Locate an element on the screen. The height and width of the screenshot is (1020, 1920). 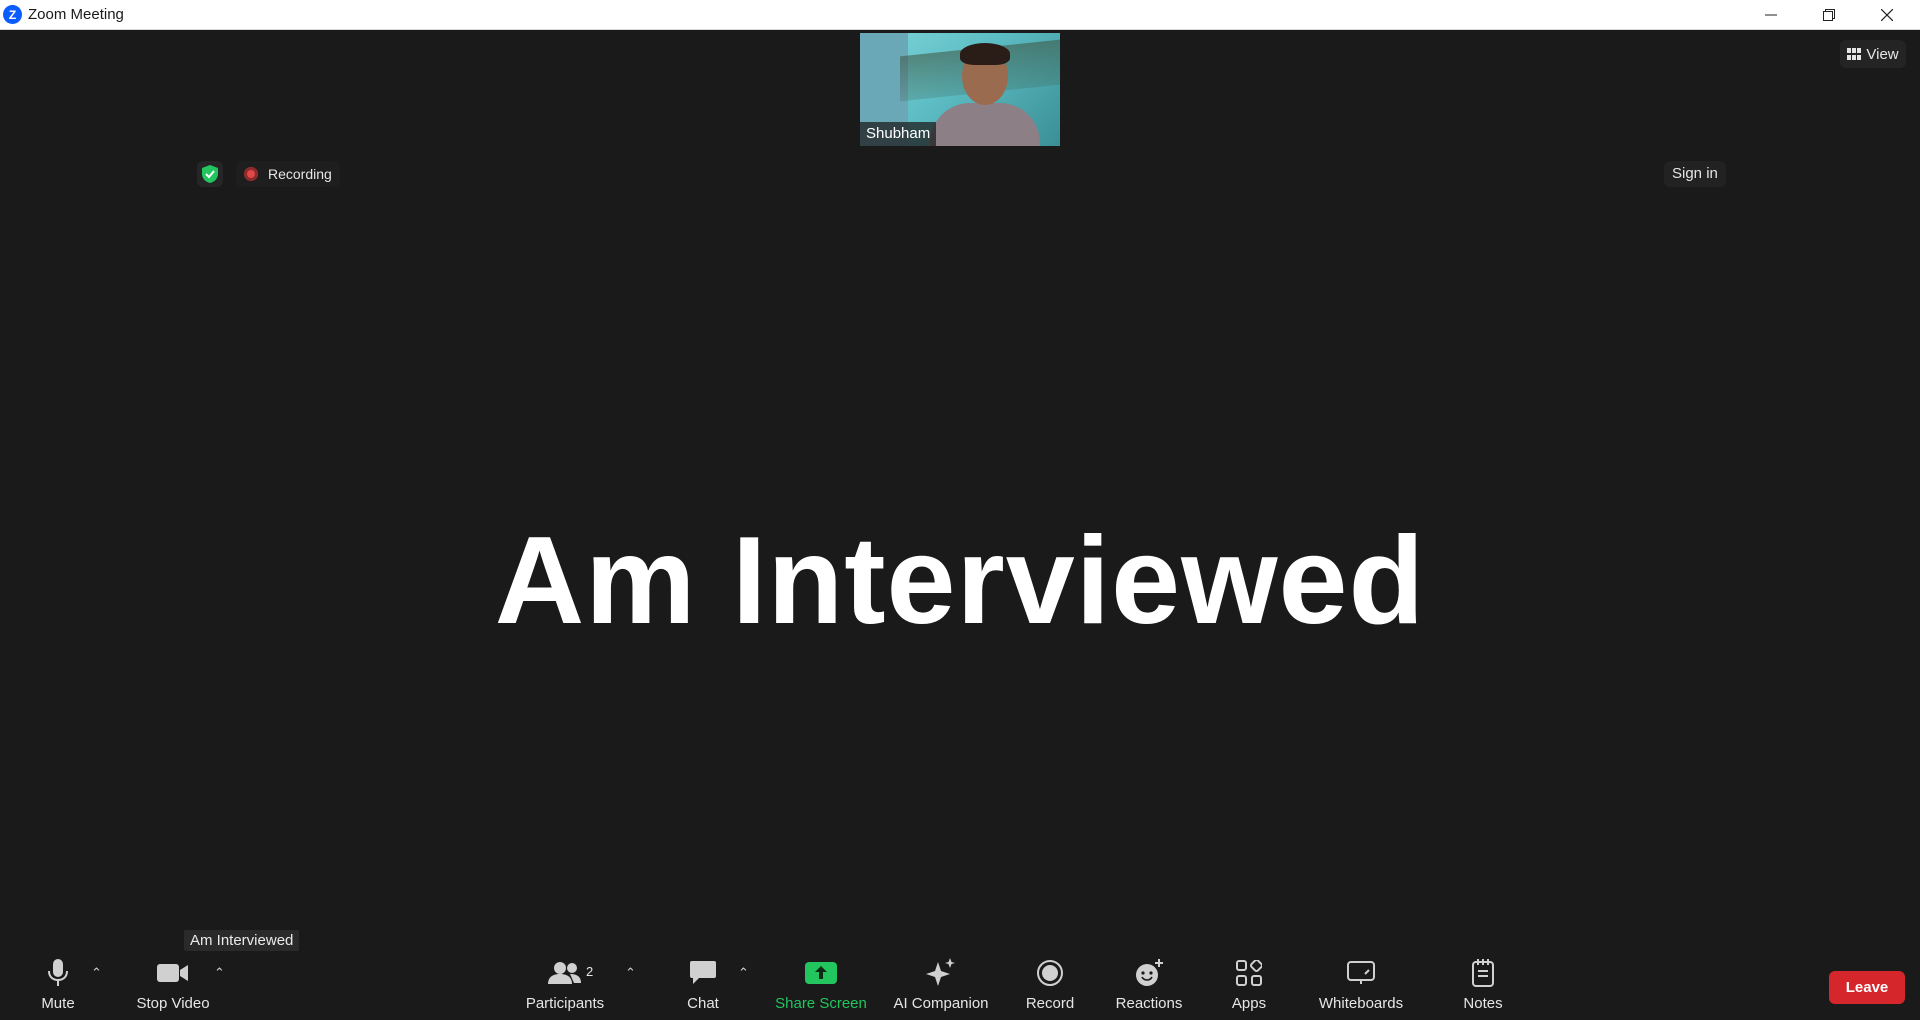
video-camera-icon is located at coordinates (173, 973).